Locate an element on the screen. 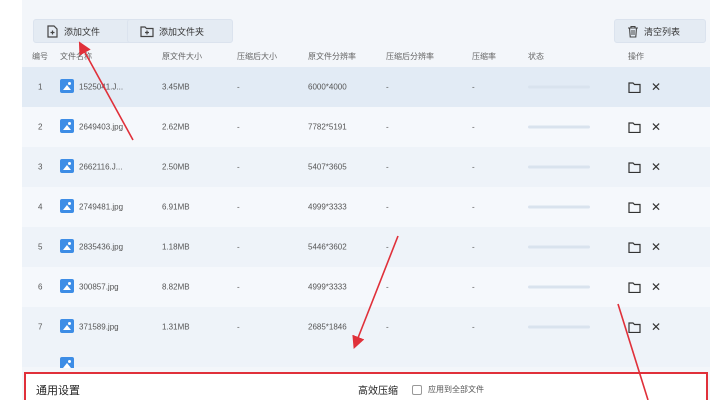 Image resolution: width=711 pixels, height=400 pixels. row-filename: 300857.jpg is located at coordinates (99, 287).